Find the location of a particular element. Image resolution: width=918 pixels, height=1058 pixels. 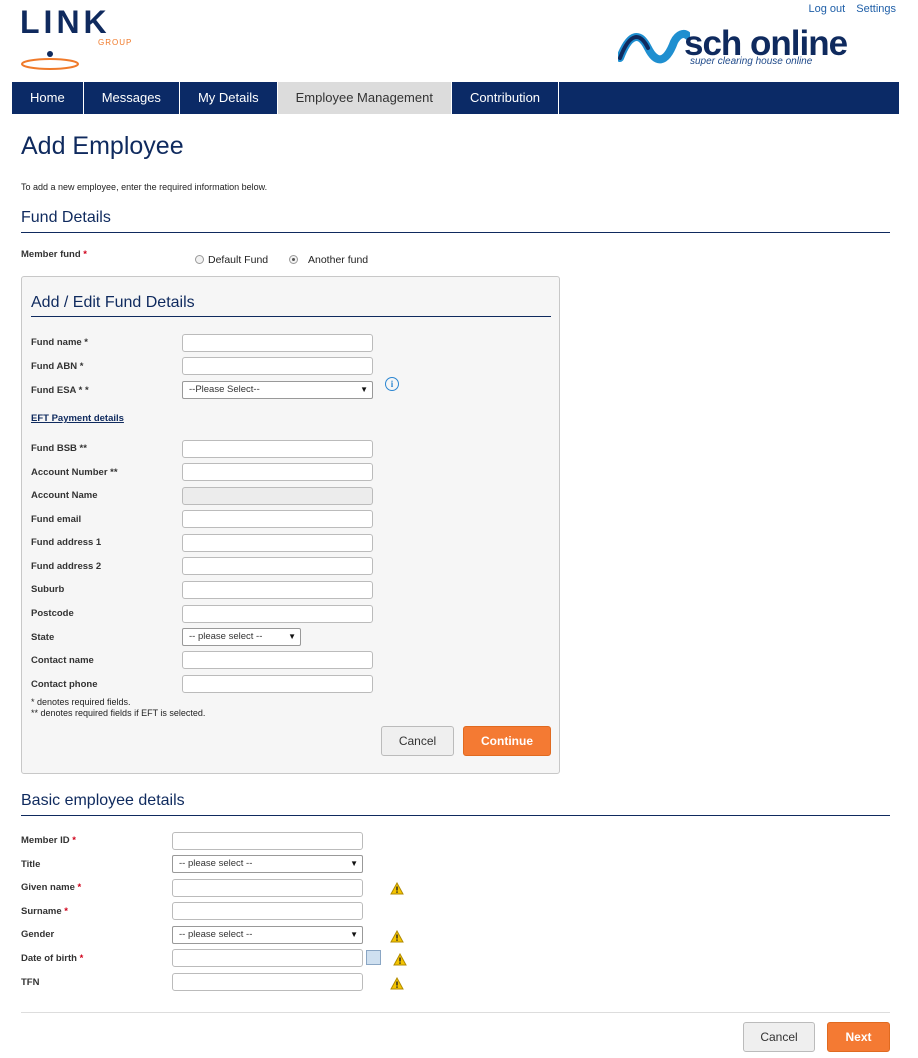

radio-another-fund: Another fund is located at coordinates (328, 259).